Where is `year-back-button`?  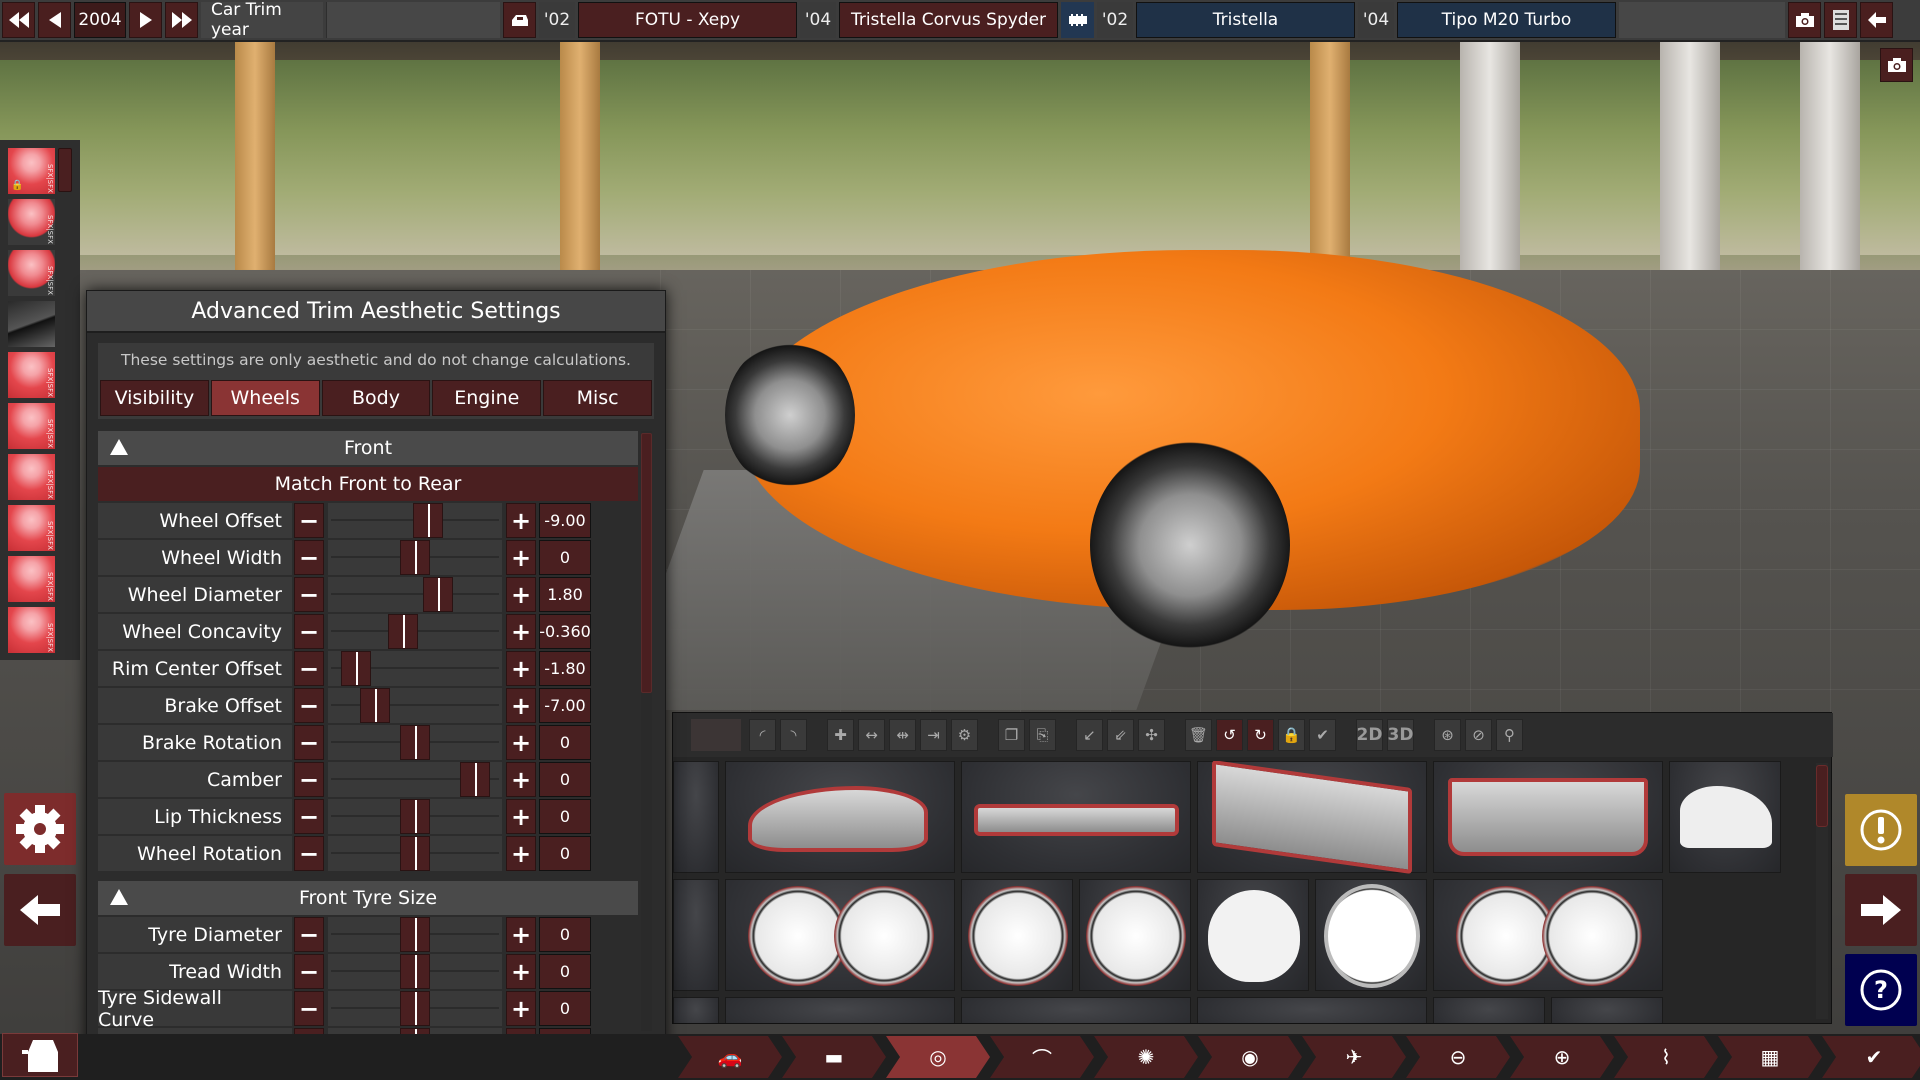
year-back-button is located at coordinates (54, 20).